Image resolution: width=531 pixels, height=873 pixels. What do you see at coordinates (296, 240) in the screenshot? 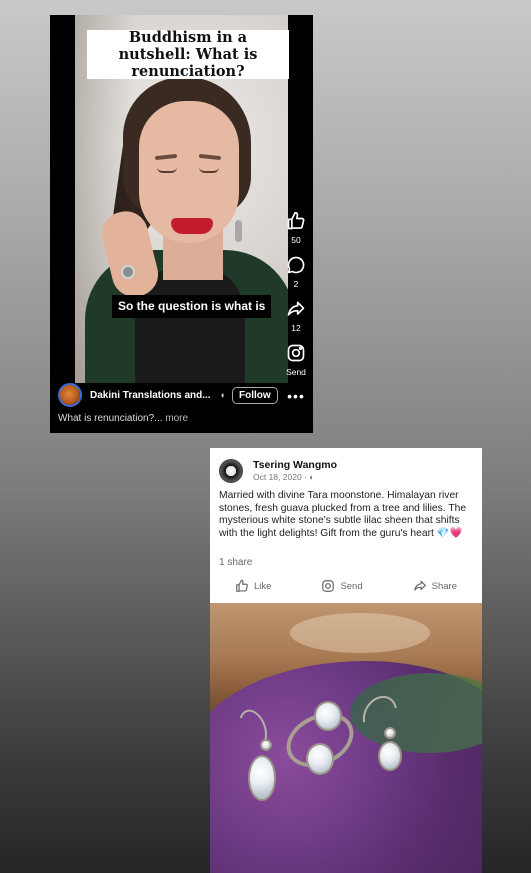
I see `like-count: 50` at bounding box center [296, 240].